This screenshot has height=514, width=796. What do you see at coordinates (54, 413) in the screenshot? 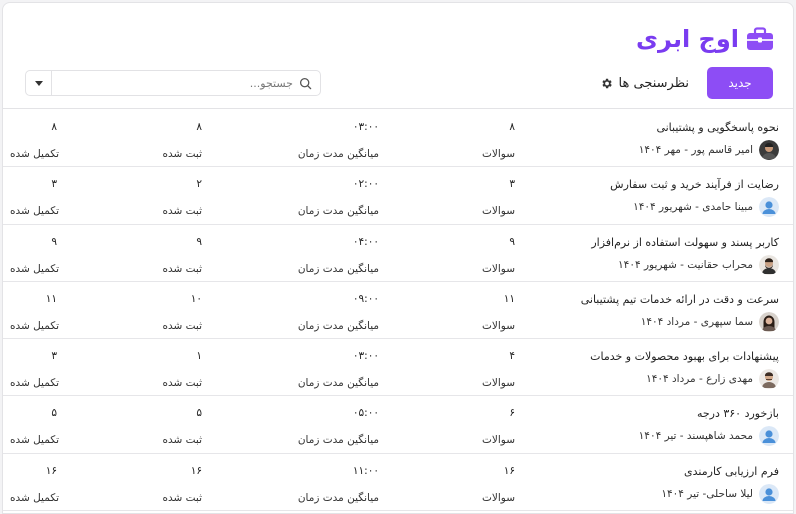
I see `completed-count: ۵` at bounding box center [54, 413].